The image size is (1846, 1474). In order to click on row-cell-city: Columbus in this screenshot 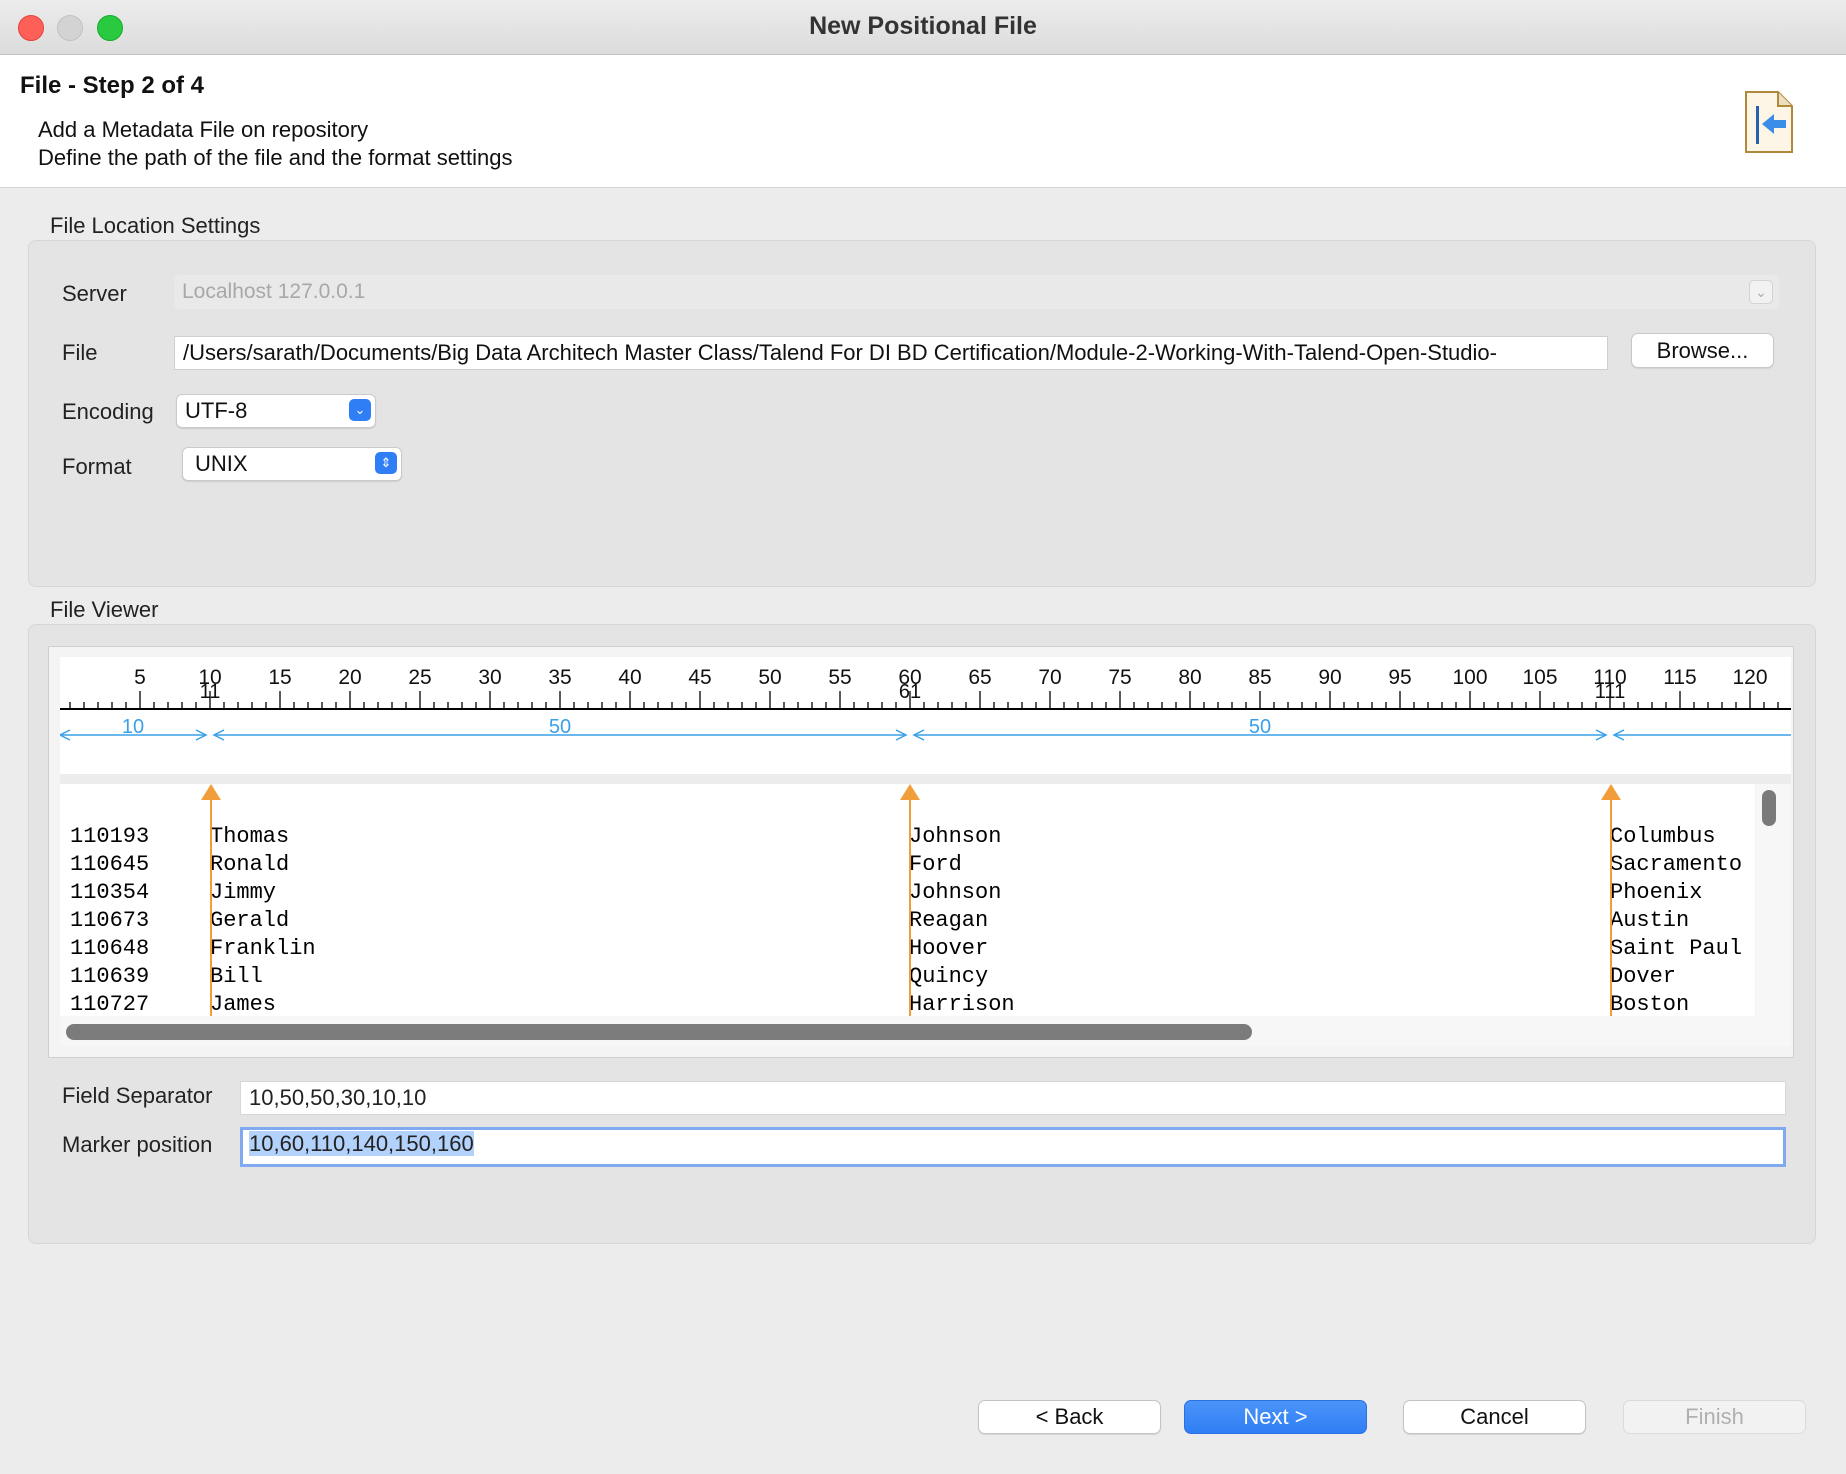, I will do `click(1663, 836)`.